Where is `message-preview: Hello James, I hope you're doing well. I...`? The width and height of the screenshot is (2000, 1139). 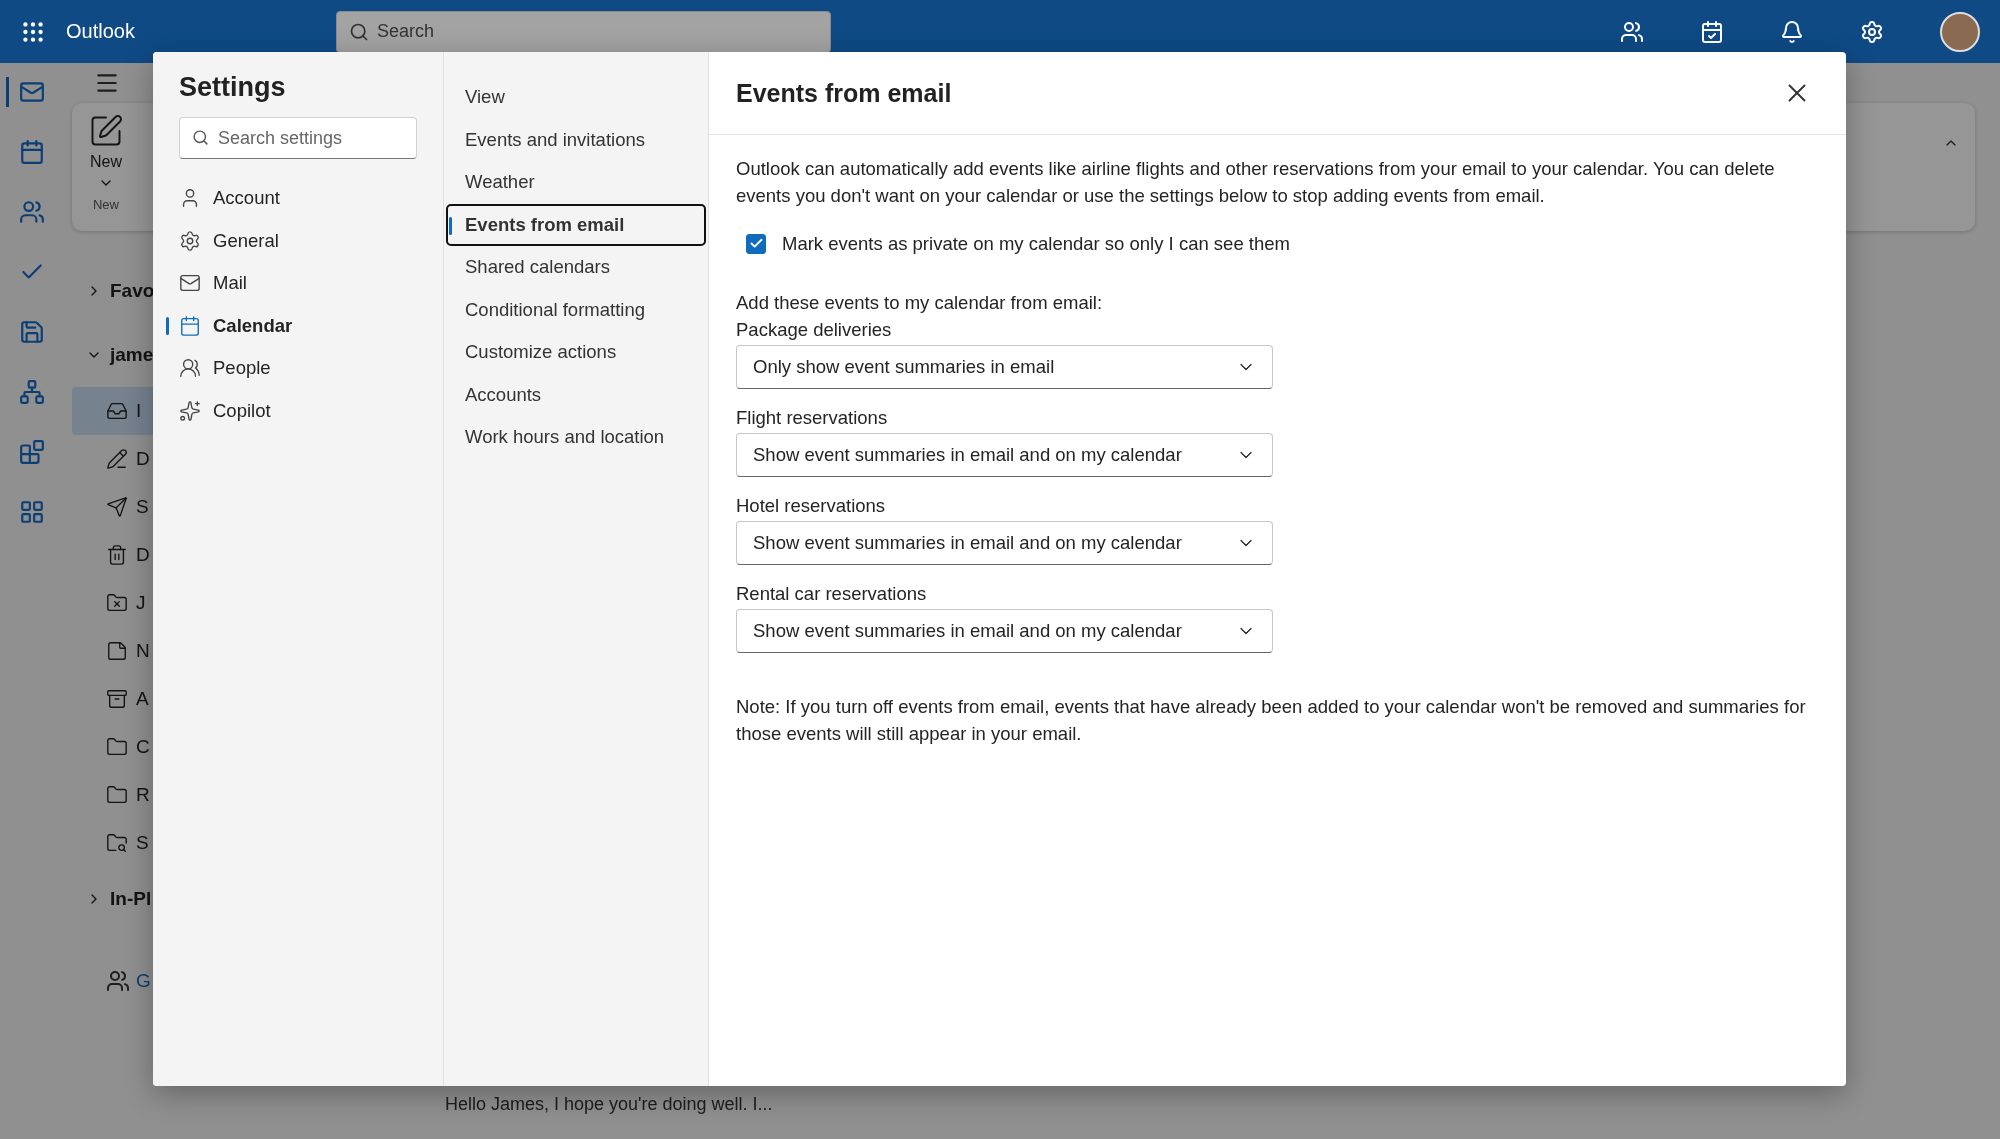
message-preview: Hello James, I hope you're doing well. I... is located at coordinates (609, 1104).